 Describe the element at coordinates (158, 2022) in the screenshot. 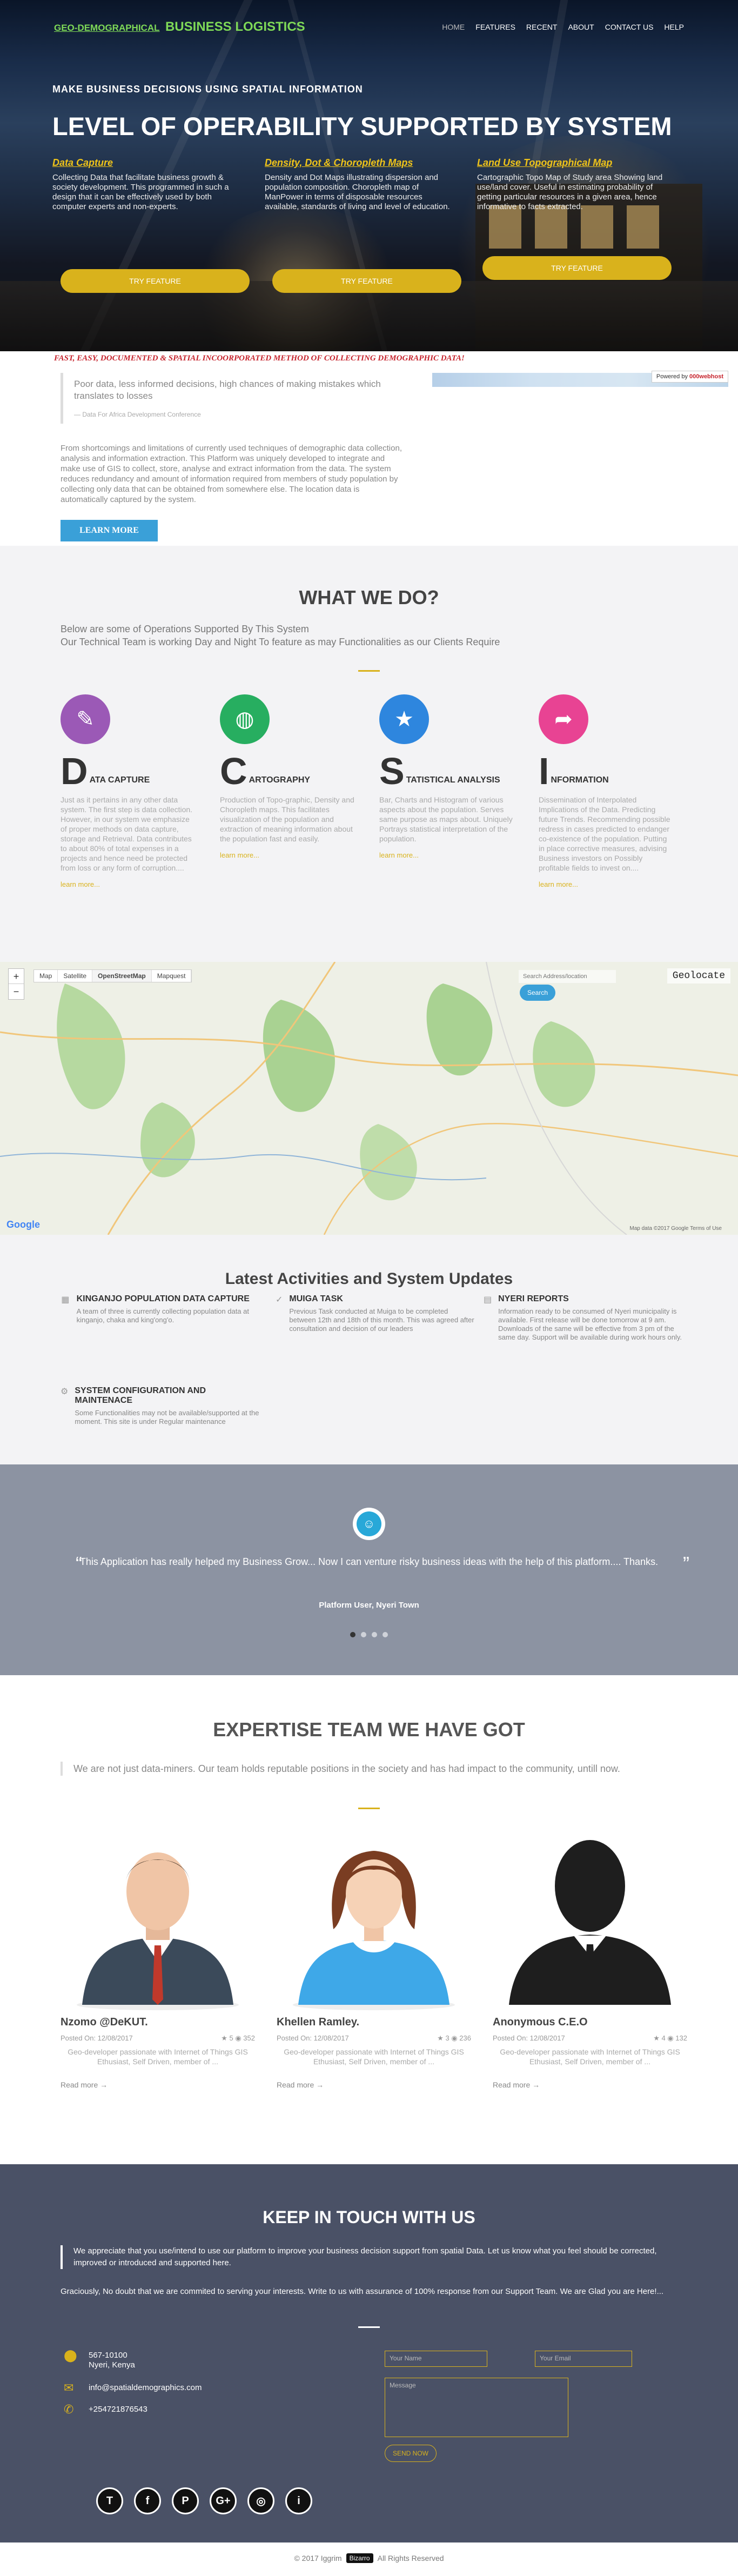

I see `member-name: Nzomo @DeKUT.` at that location.